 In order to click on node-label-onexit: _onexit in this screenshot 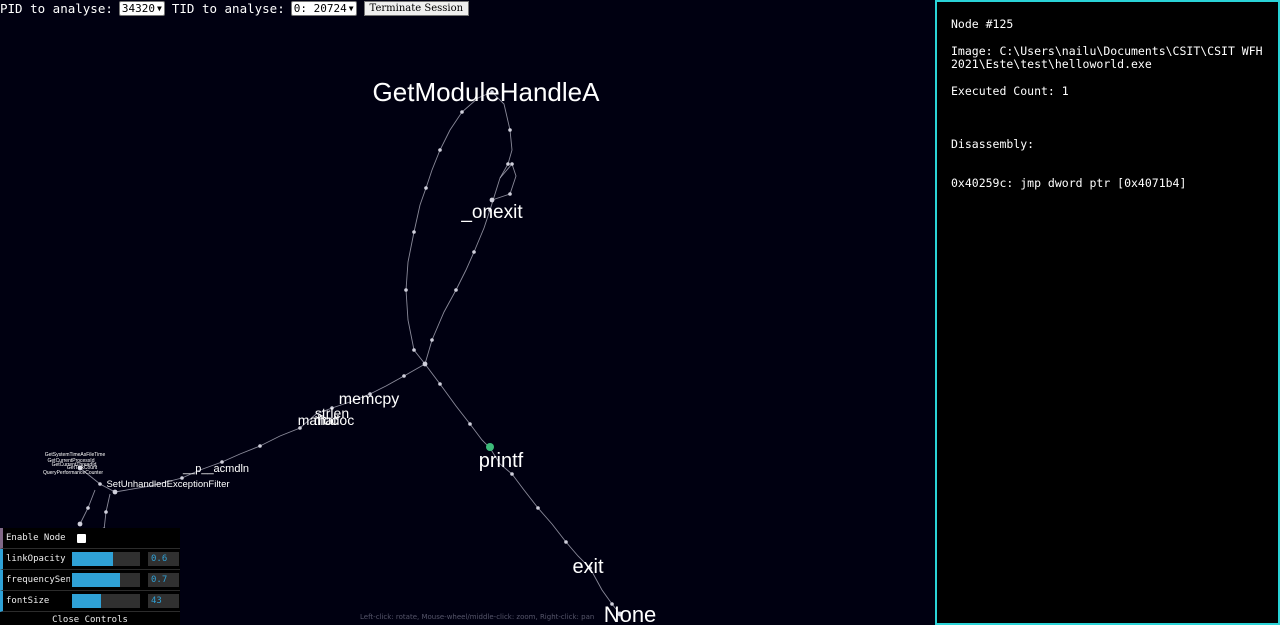, I will do `click(491, 212)`.